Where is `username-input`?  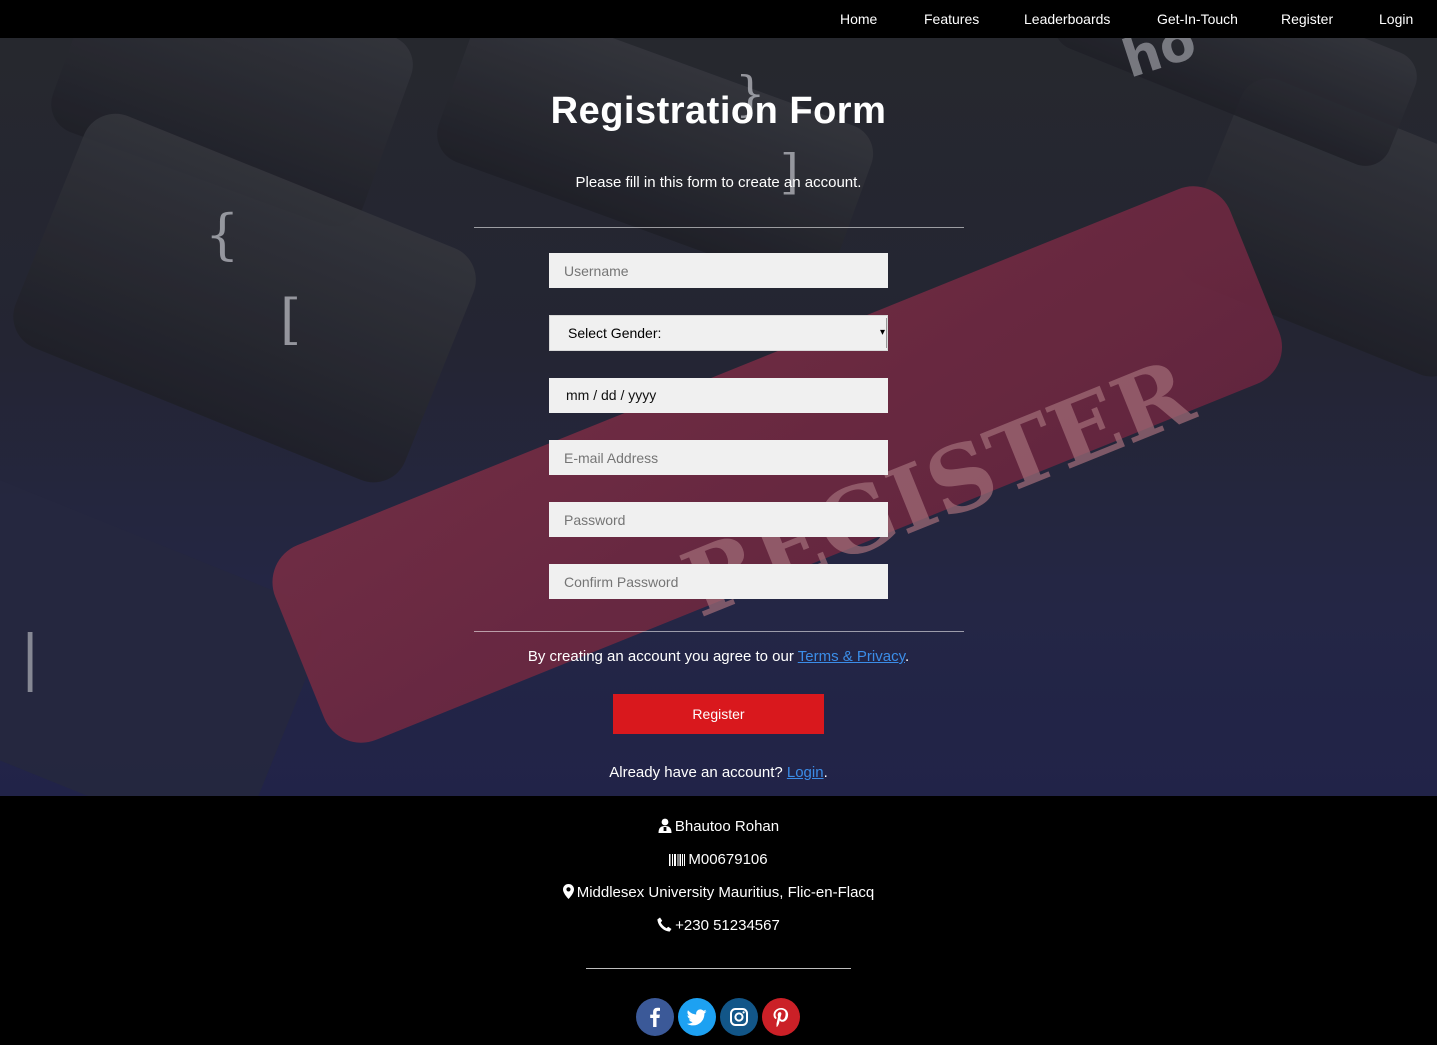 username-input is located at coordinates (718, 270).